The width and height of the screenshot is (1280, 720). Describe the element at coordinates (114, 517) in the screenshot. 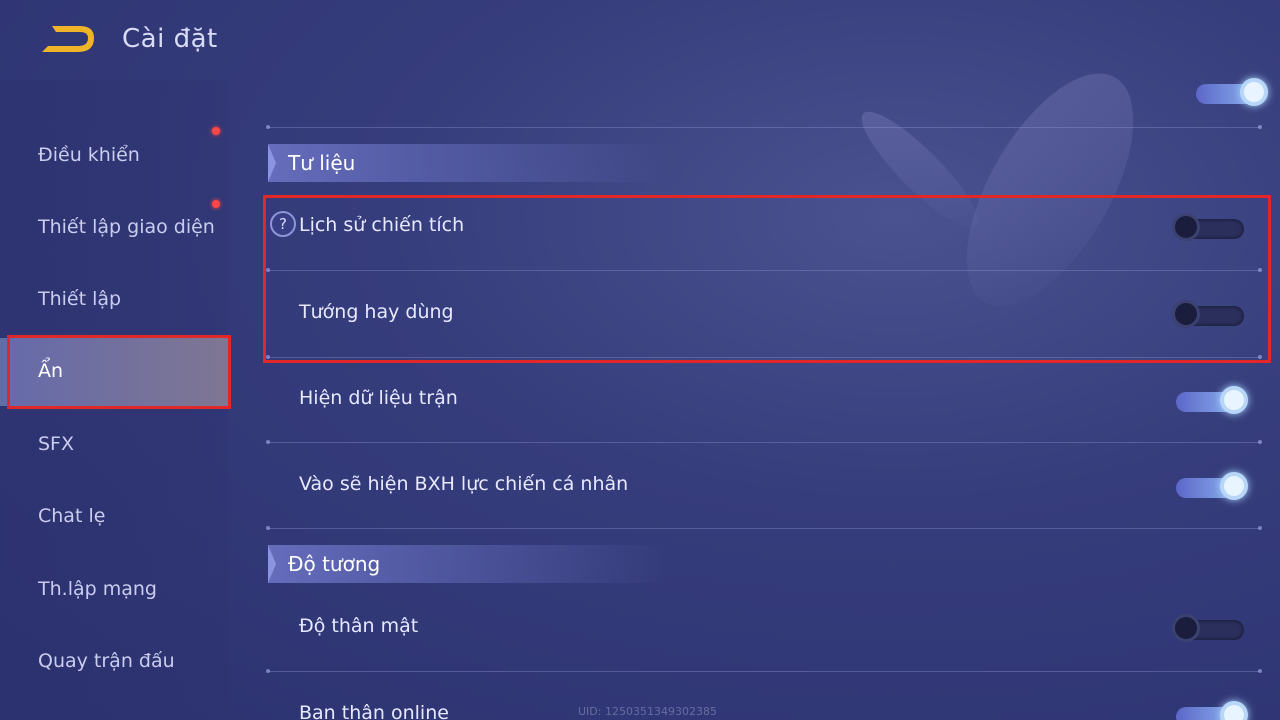

I see `sidebar-item-chat-le: Chat lẹ` at that location.